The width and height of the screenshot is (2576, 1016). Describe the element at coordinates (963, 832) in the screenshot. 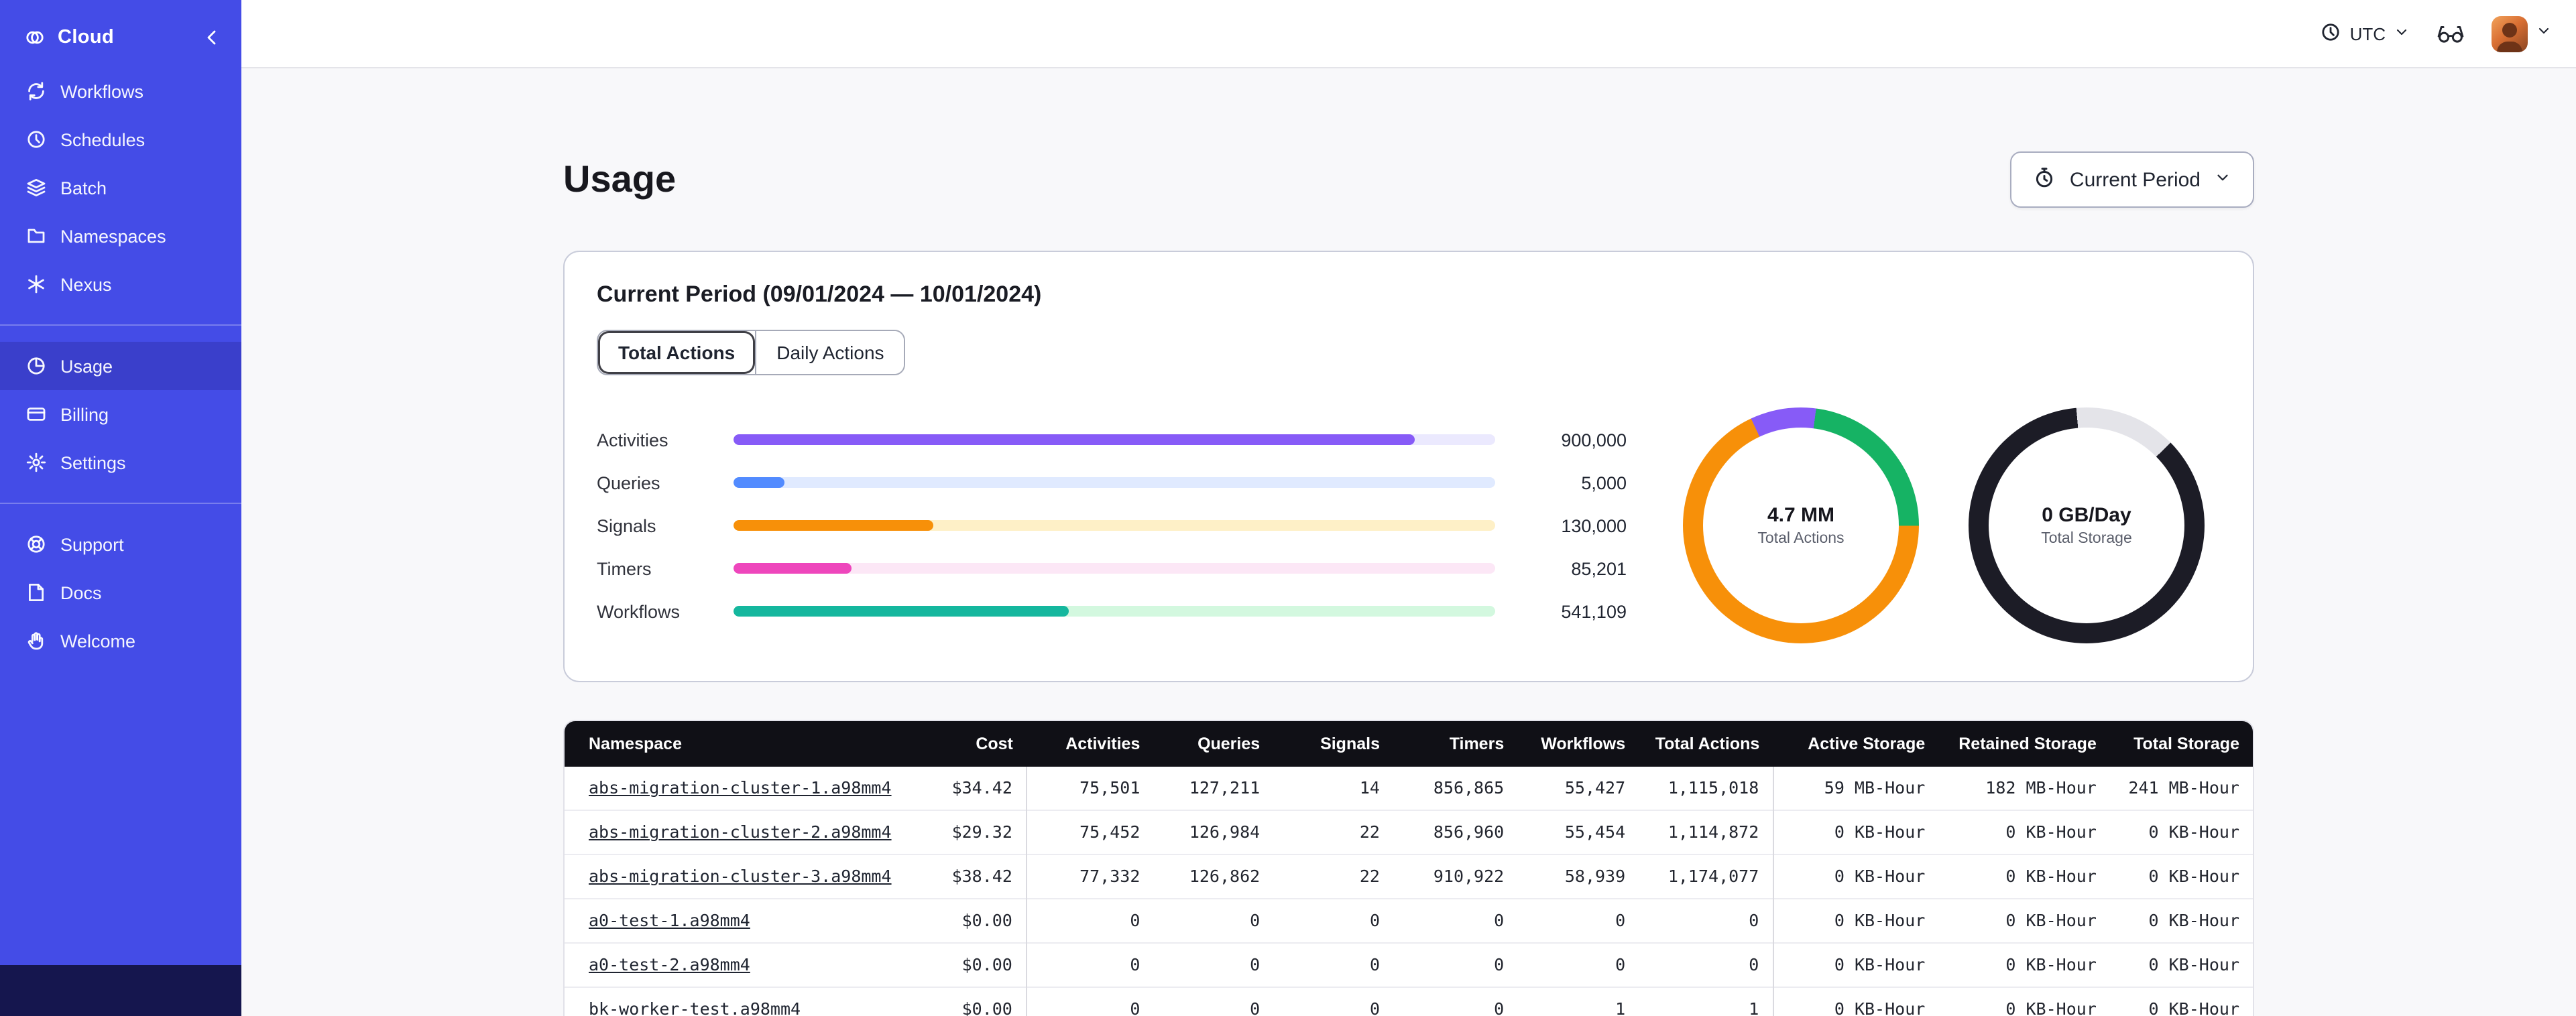

I see `table-cell: $29.32` at that location.